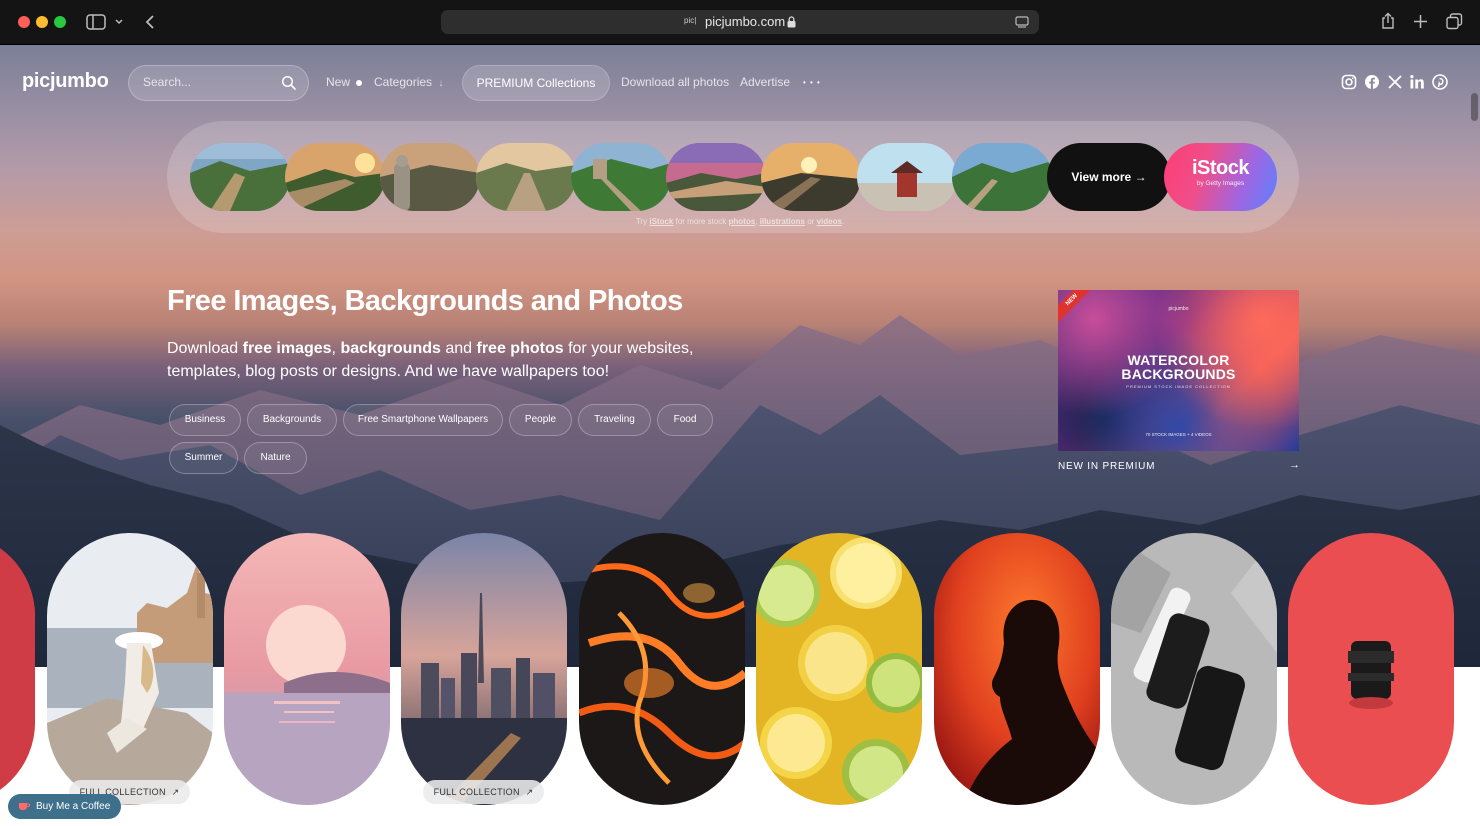 This screenshot has height=826, width=1480. Describe the element at coordinates (42, 22) in the screenshot. I see `minimize-window-button` at that location.